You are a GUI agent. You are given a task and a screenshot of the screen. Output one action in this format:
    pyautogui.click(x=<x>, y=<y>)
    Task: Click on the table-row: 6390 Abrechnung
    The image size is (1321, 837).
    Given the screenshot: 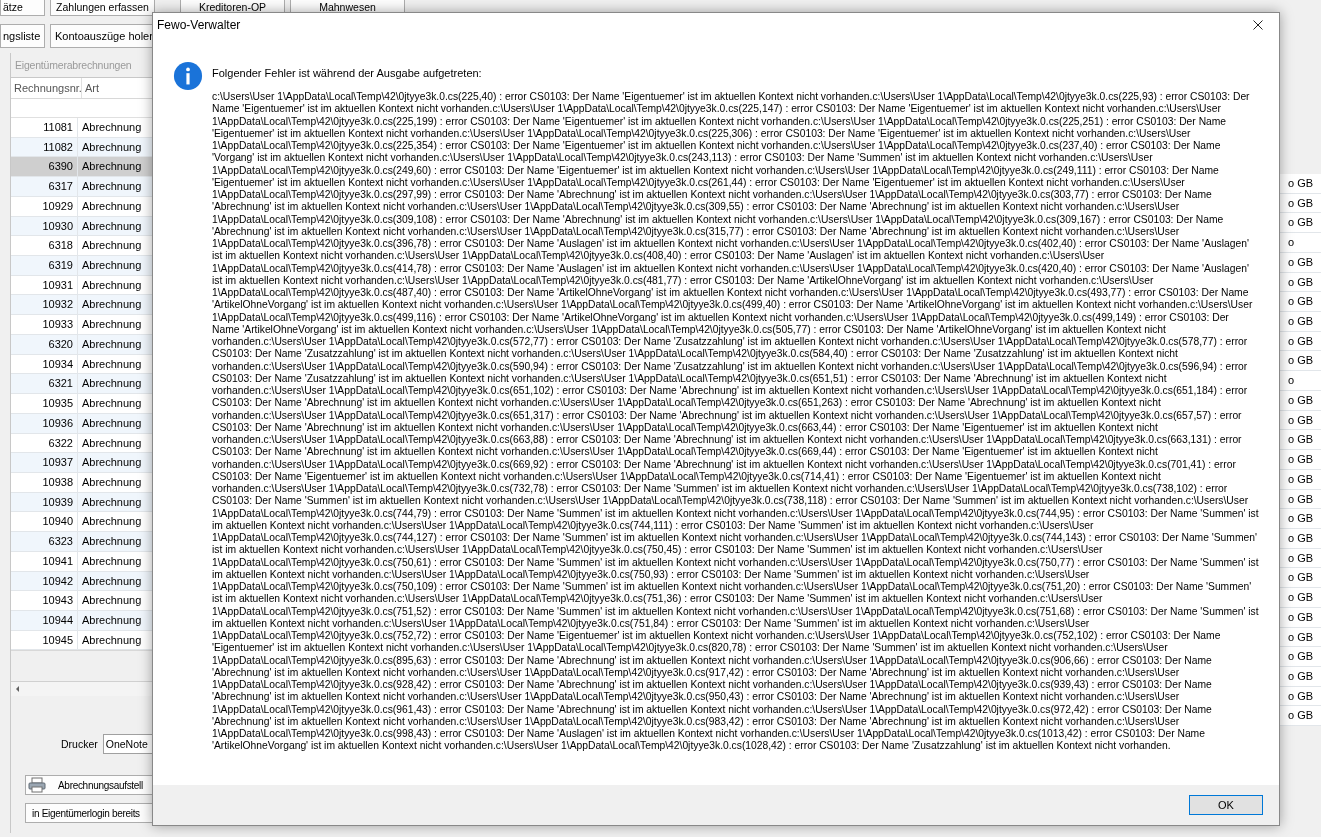 What is the action you would take?
    pyautogui.click(x=82, y=167)
    